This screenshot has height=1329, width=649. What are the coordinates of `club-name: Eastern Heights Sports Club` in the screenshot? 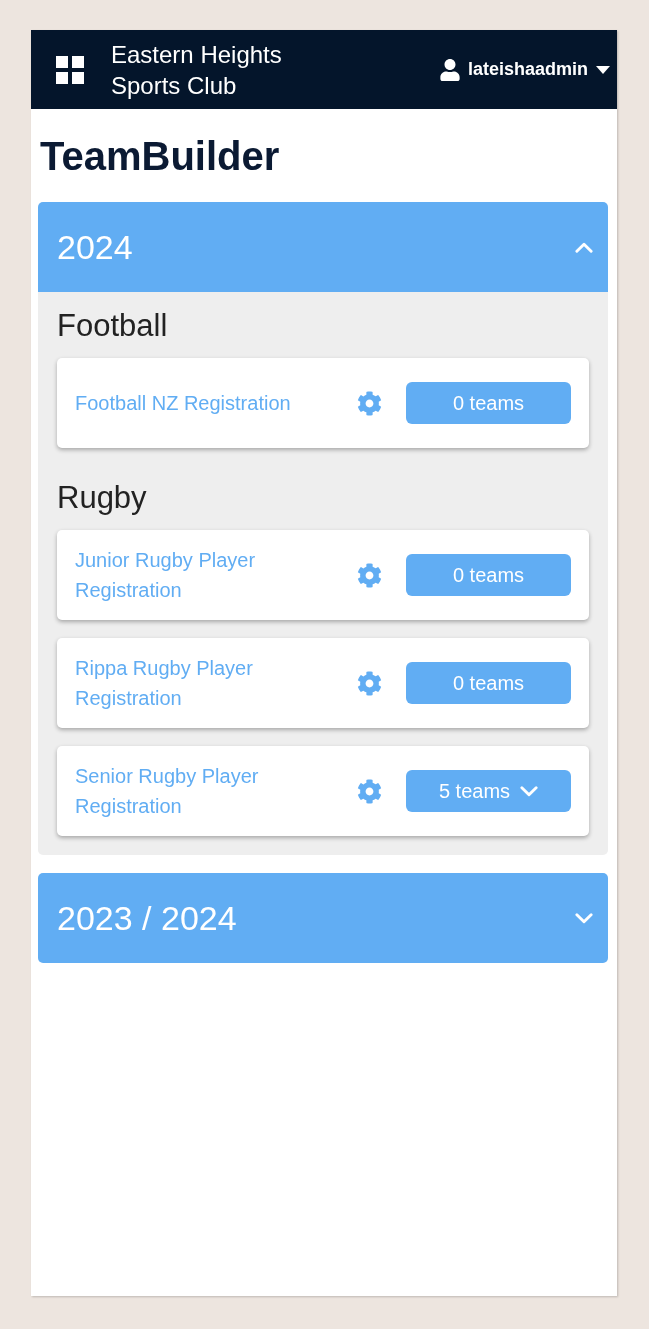 It's located at (197, 70).